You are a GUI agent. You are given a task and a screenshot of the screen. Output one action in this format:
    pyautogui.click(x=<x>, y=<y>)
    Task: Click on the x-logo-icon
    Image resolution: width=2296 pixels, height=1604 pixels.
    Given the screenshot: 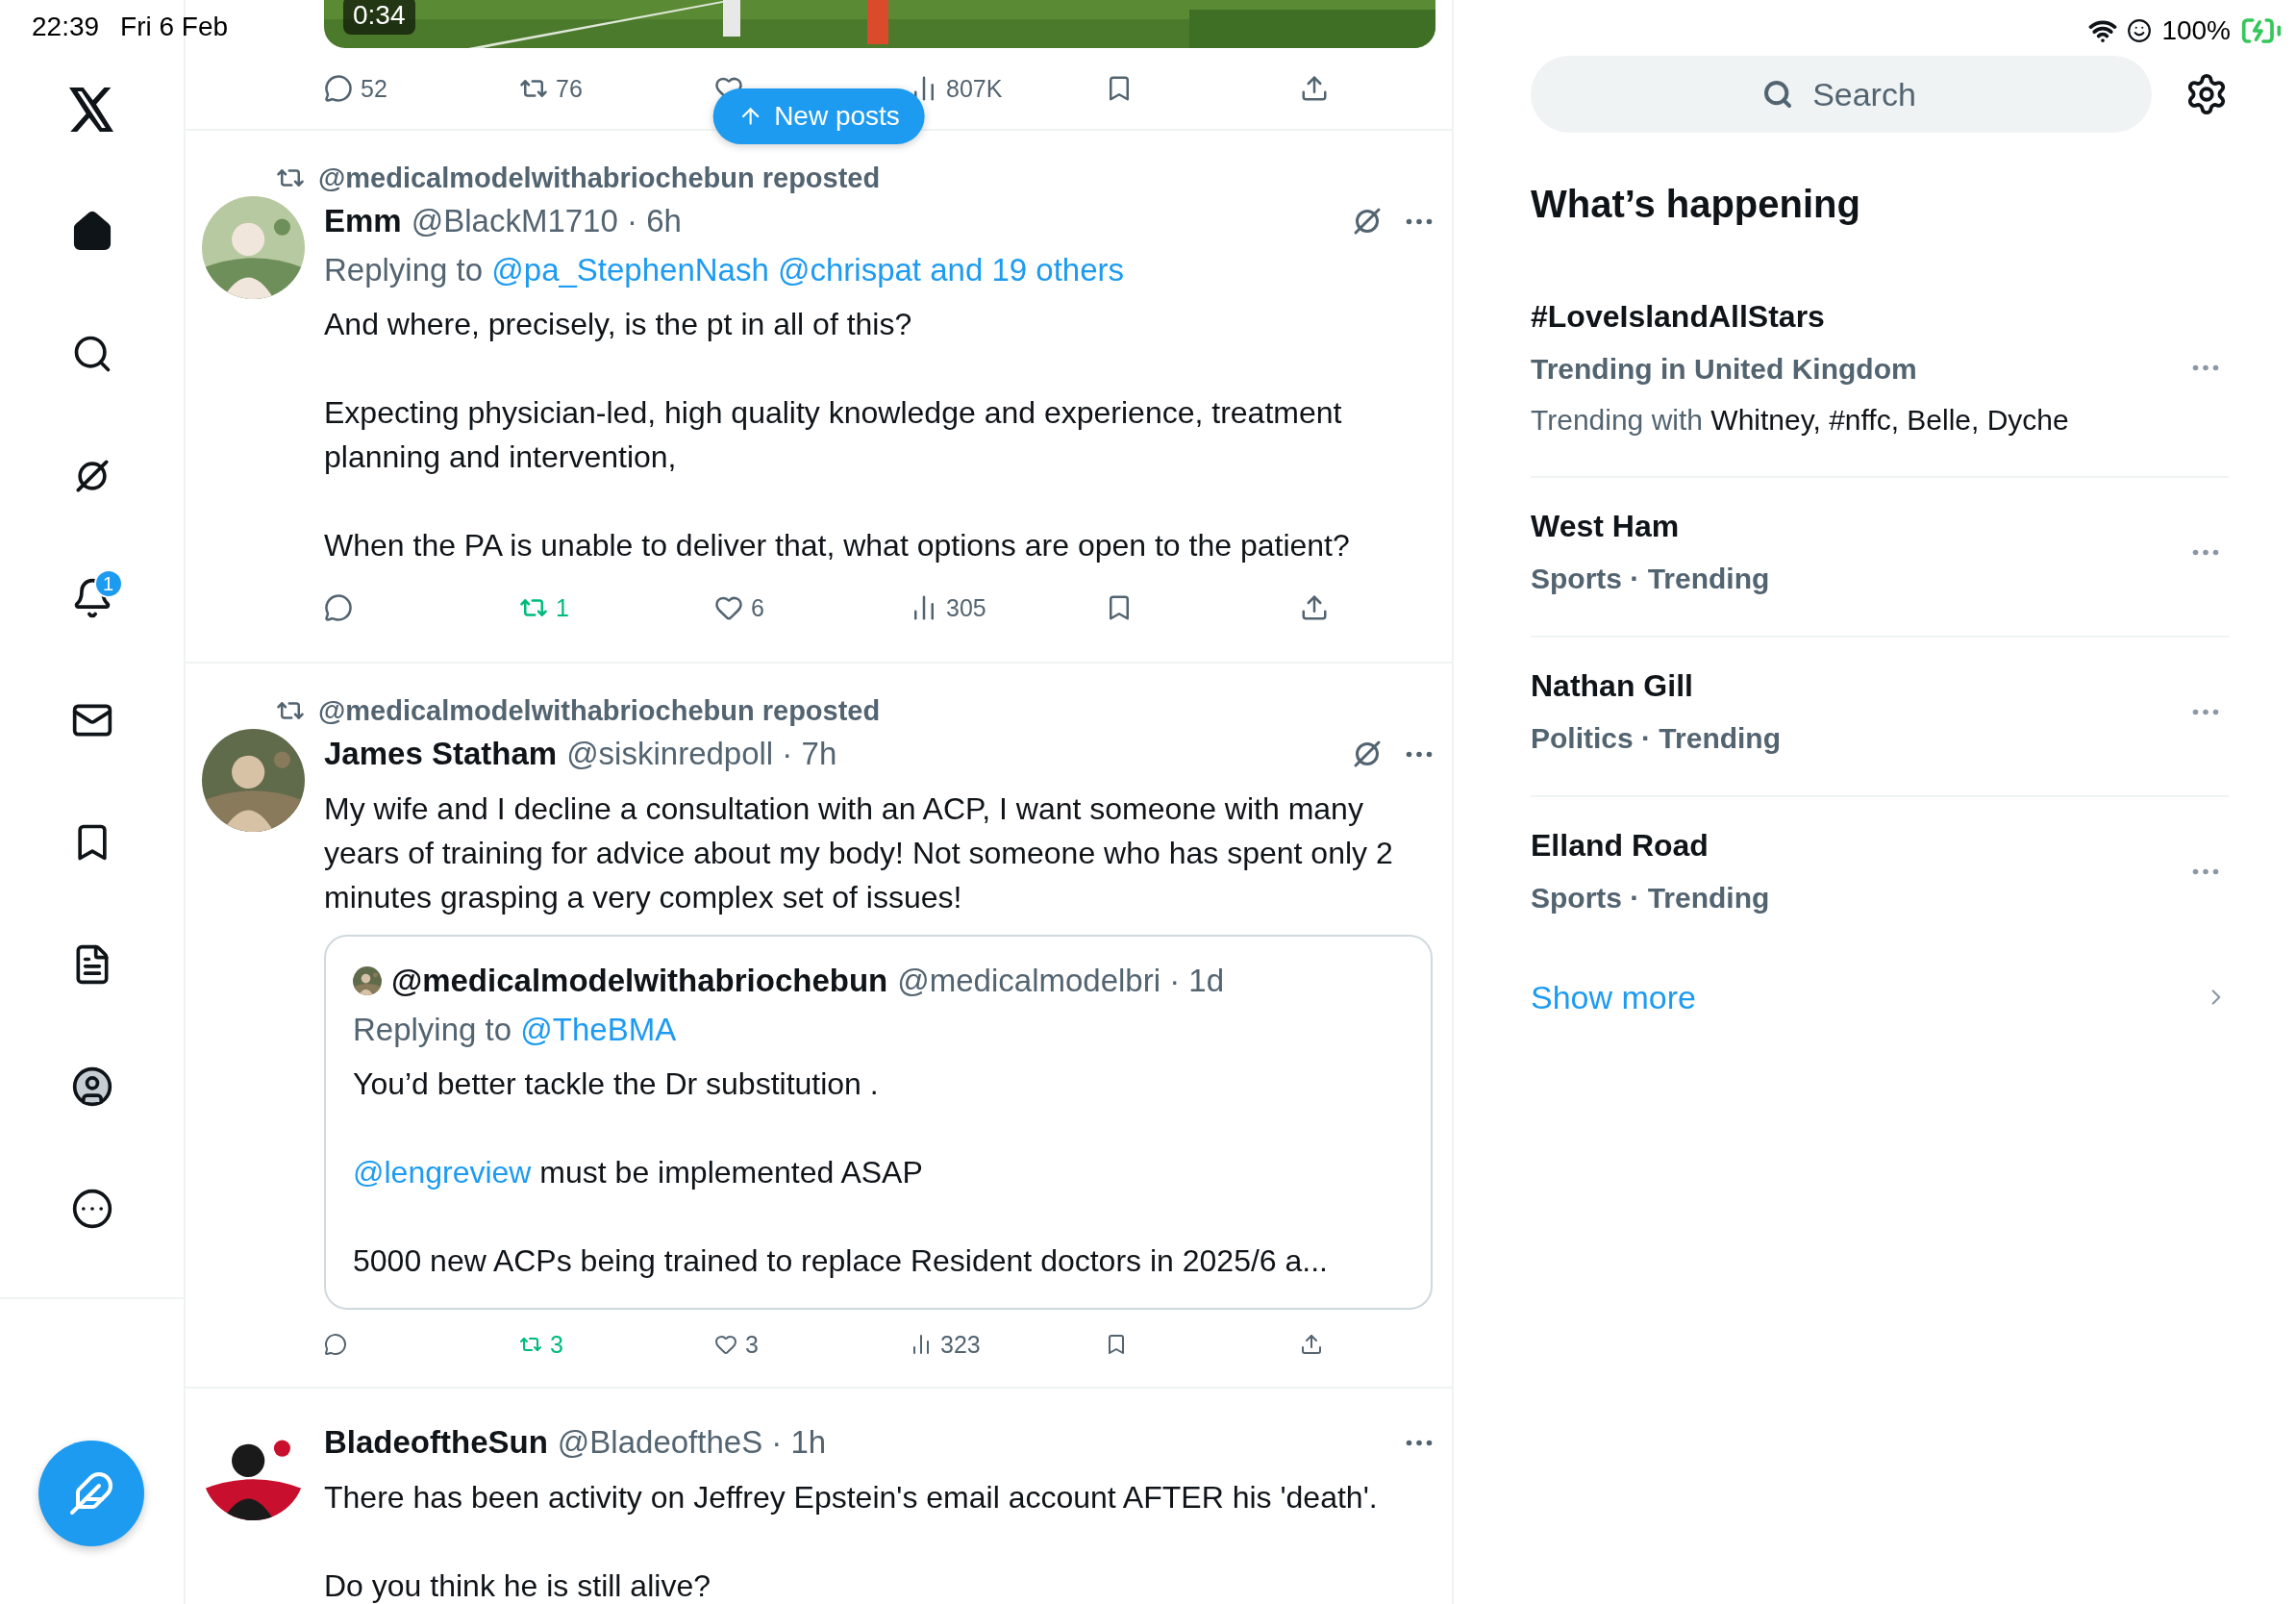 What is the action you would take?
    pyautogui.click(x=91, y=110)
    